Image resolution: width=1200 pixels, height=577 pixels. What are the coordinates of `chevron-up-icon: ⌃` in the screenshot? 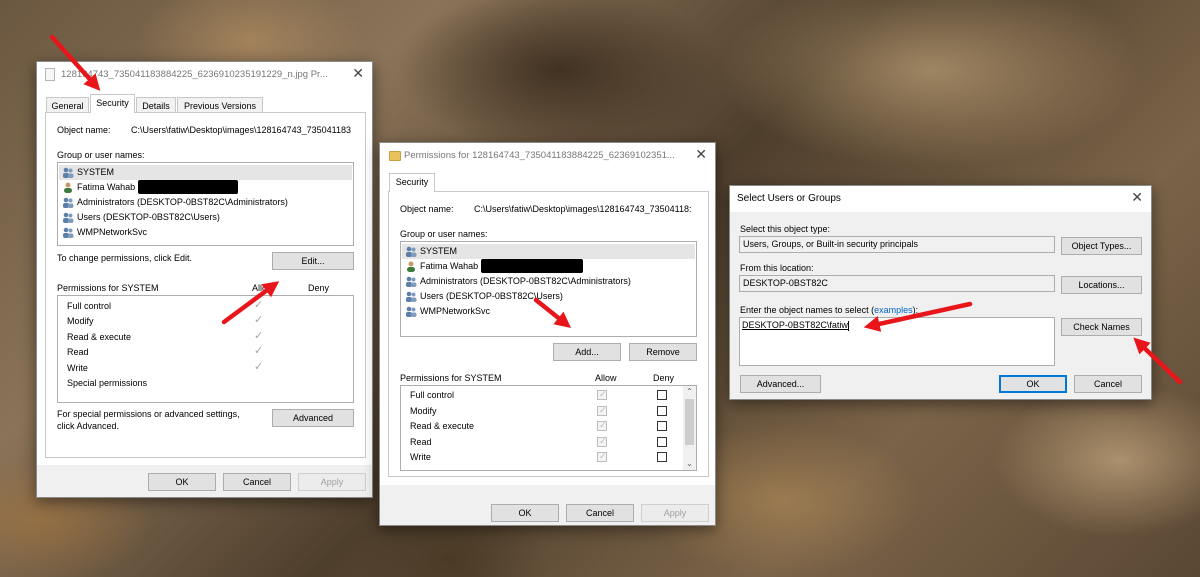 It's located at (689, 392).